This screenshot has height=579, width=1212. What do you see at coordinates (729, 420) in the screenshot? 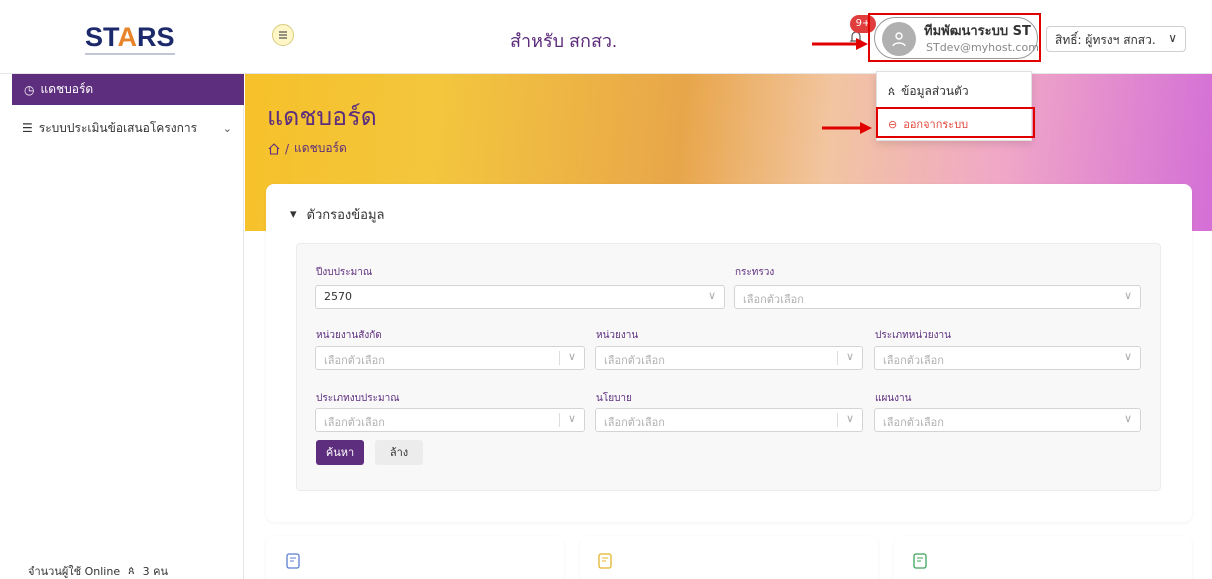
I see `policy-select: เลือกตัวเลือก ∨` at bounding box center [729, 420].